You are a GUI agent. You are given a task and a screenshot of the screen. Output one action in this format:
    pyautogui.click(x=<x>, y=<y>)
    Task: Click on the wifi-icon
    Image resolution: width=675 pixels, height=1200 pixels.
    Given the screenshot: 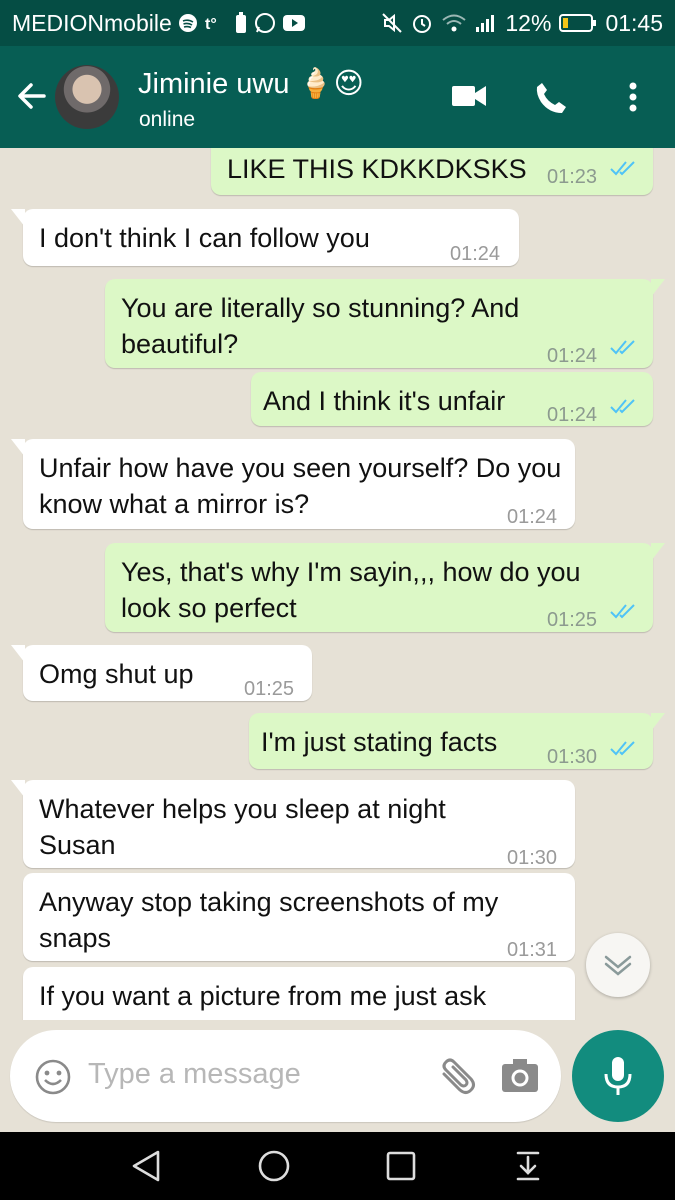 What is the action you would take?
    pyautogui.click(x=454, y=23)
    